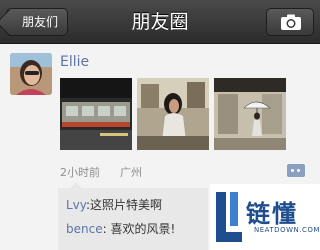 The image size is (320, 250). I want to click on comment-author: Lvy, so click(76, 205).